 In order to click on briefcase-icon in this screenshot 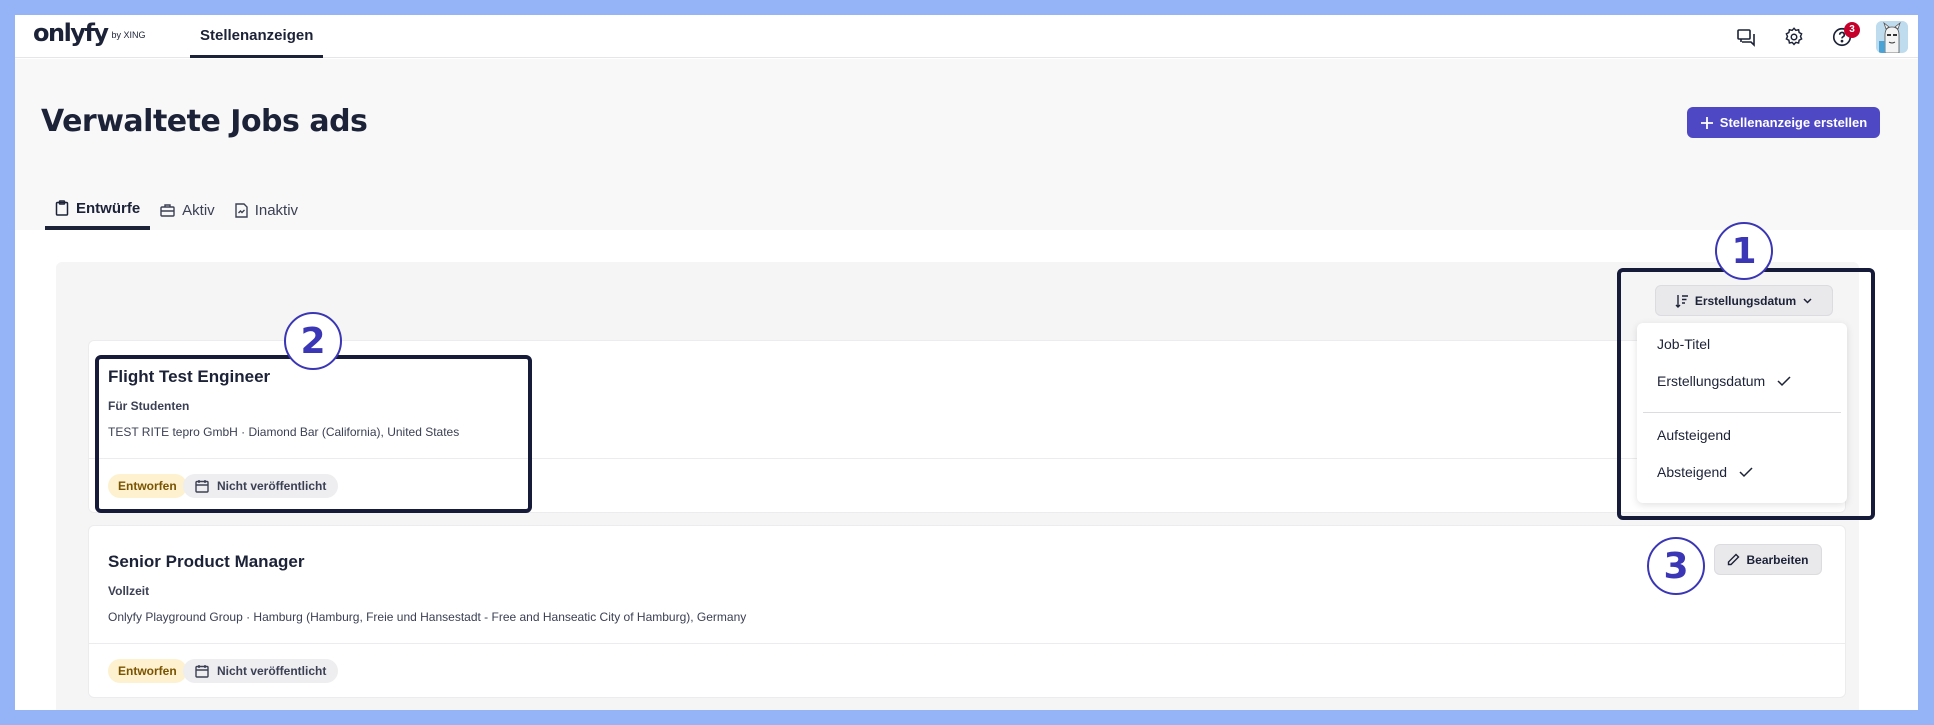, I will do `click(167, 210)`.